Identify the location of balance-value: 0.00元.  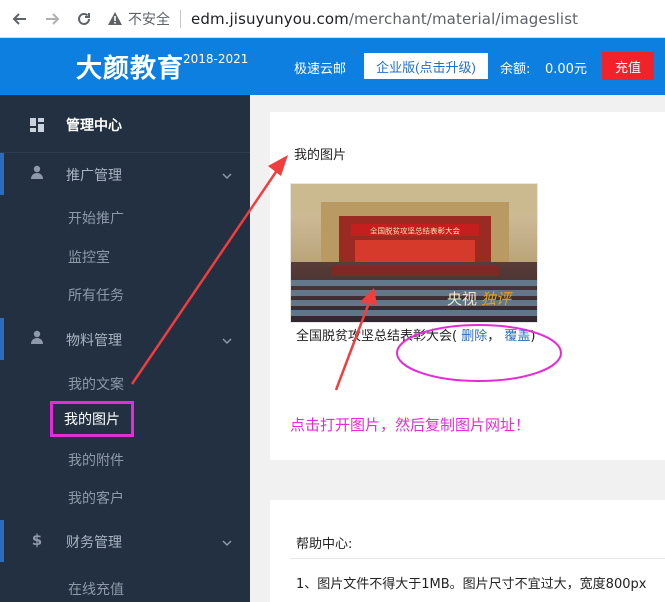
(566, 69).